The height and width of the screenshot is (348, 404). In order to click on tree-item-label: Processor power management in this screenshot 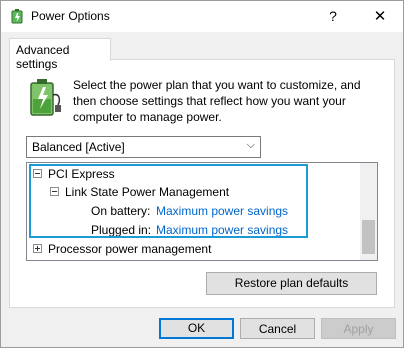, I will do `click(130, 249)`.